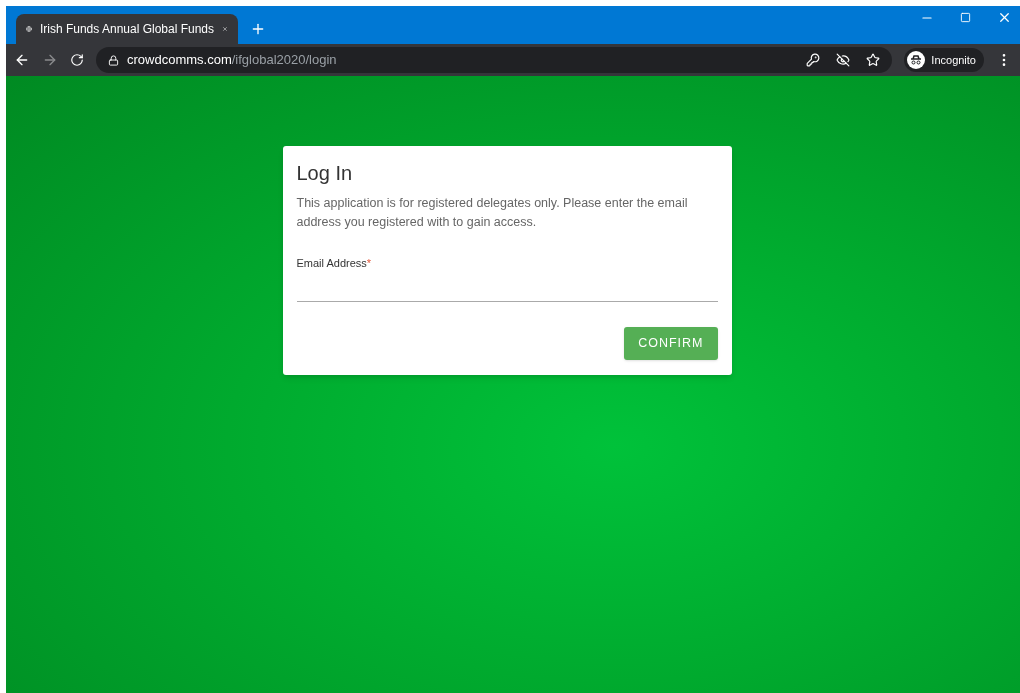 This screenshot has width=1020, height=693. Describe the element at coordinates (494, 60) in the screenshot. I see `address-bar: crowdcomms.com/ifglobal2020/login` at that location.